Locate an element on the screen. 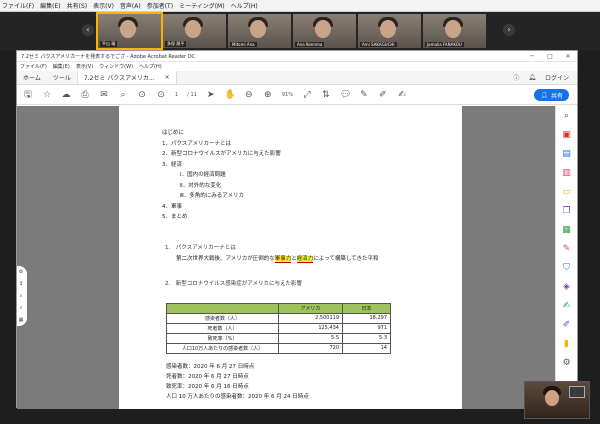  highlight-icon: ✐ is located at coordinates (383, 95).